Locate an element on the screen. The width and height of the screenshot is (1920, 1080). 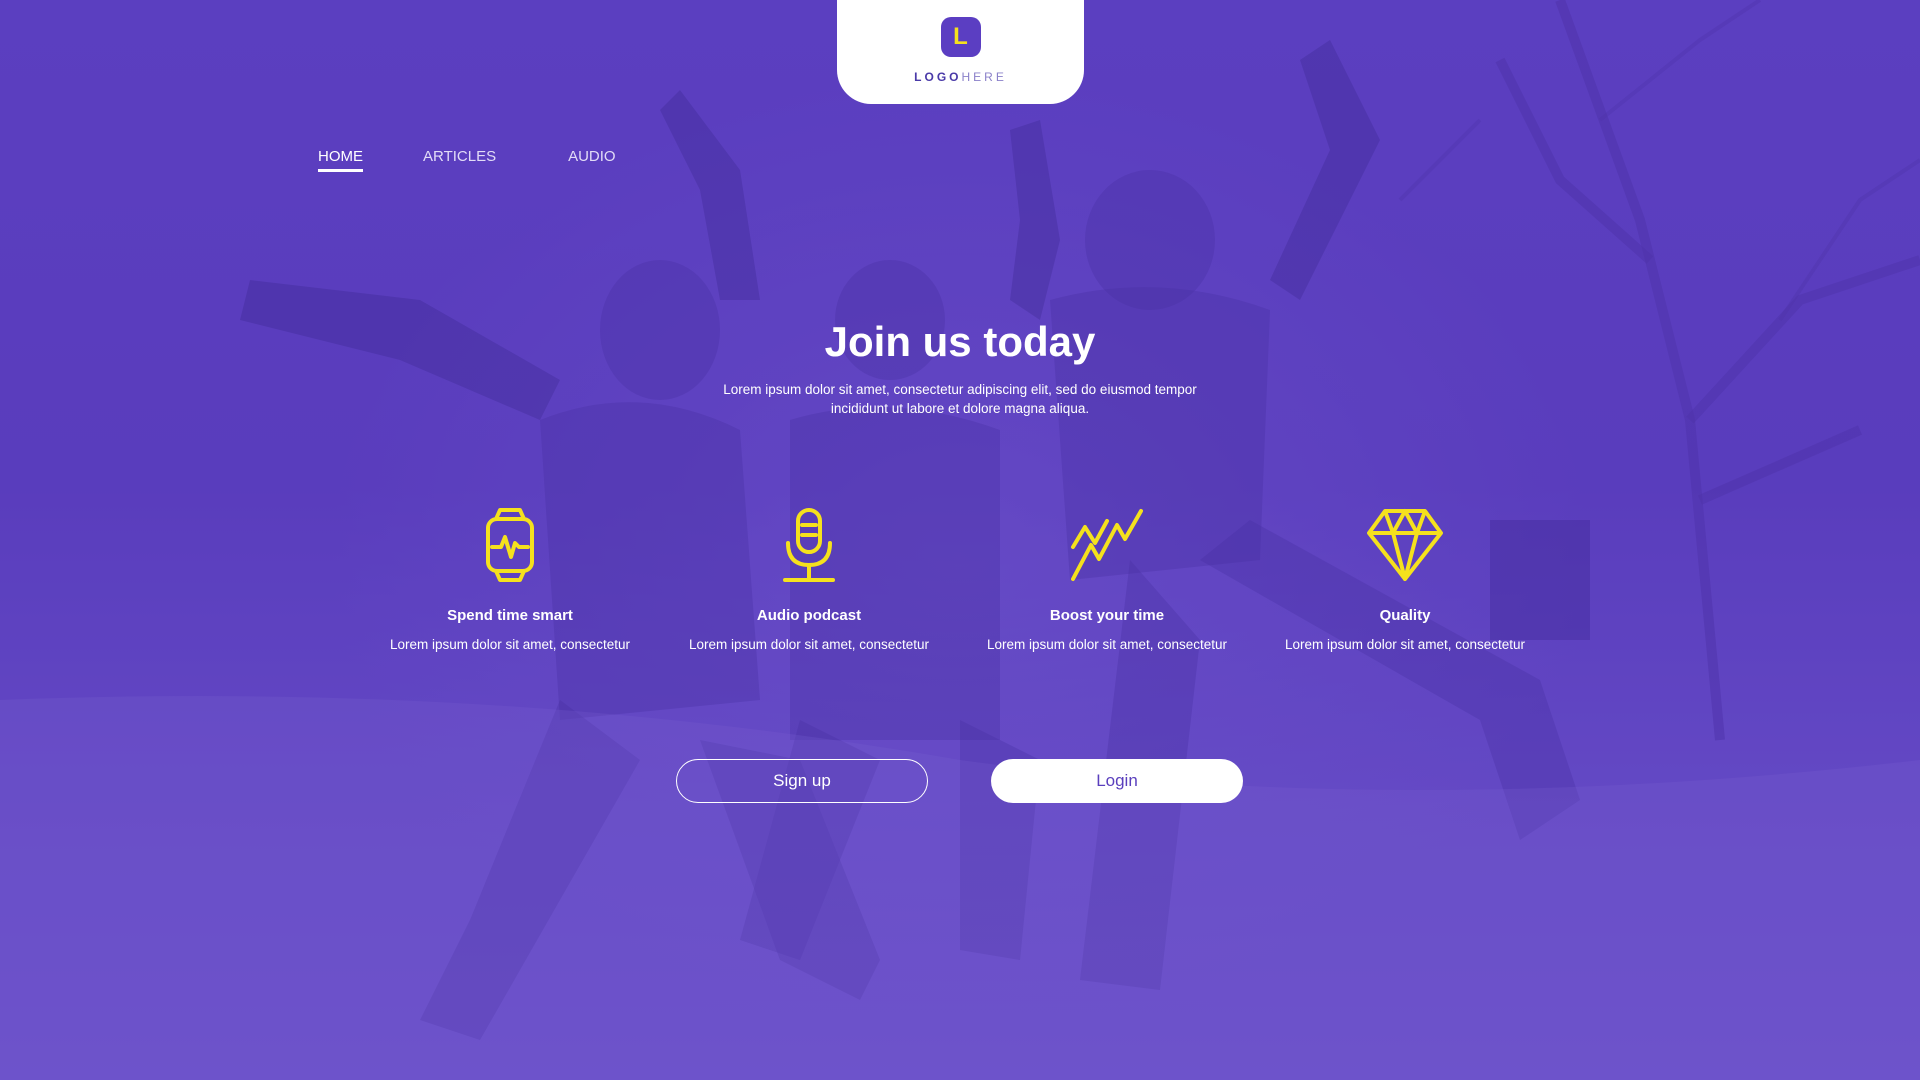
logo-word-light: HERE is located at coordinates (984, 77).